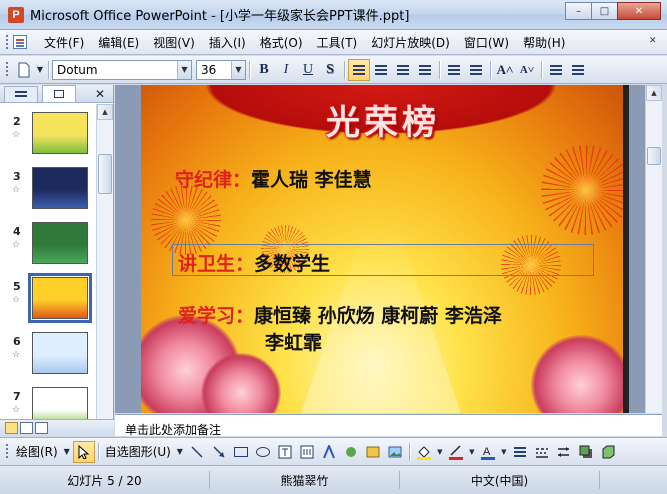  Describe the element at coordinates (20, 42) in the screenshot. I see `document-icon` at that location.